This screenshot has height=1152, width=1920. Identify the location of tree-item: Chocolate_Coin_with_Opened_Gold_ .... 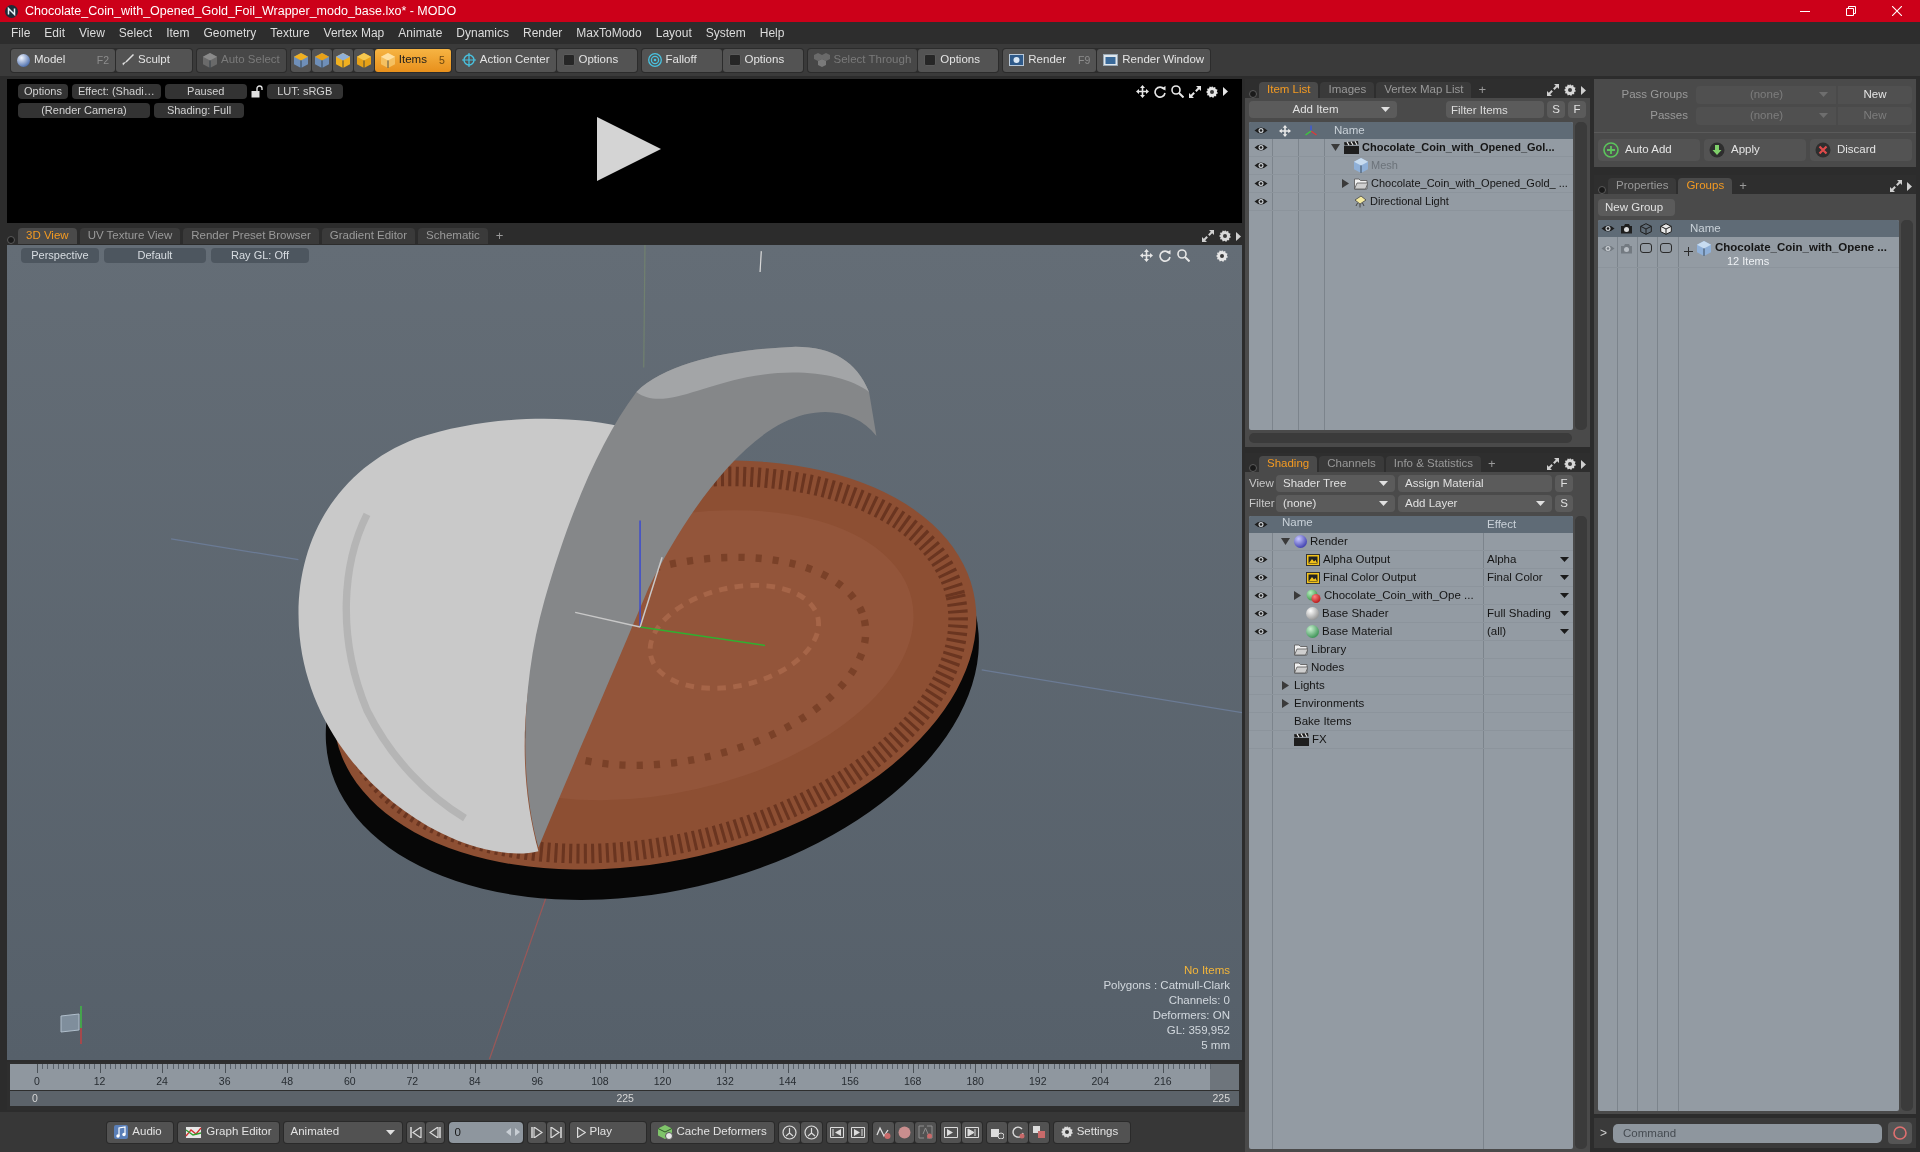
(1446, 183).